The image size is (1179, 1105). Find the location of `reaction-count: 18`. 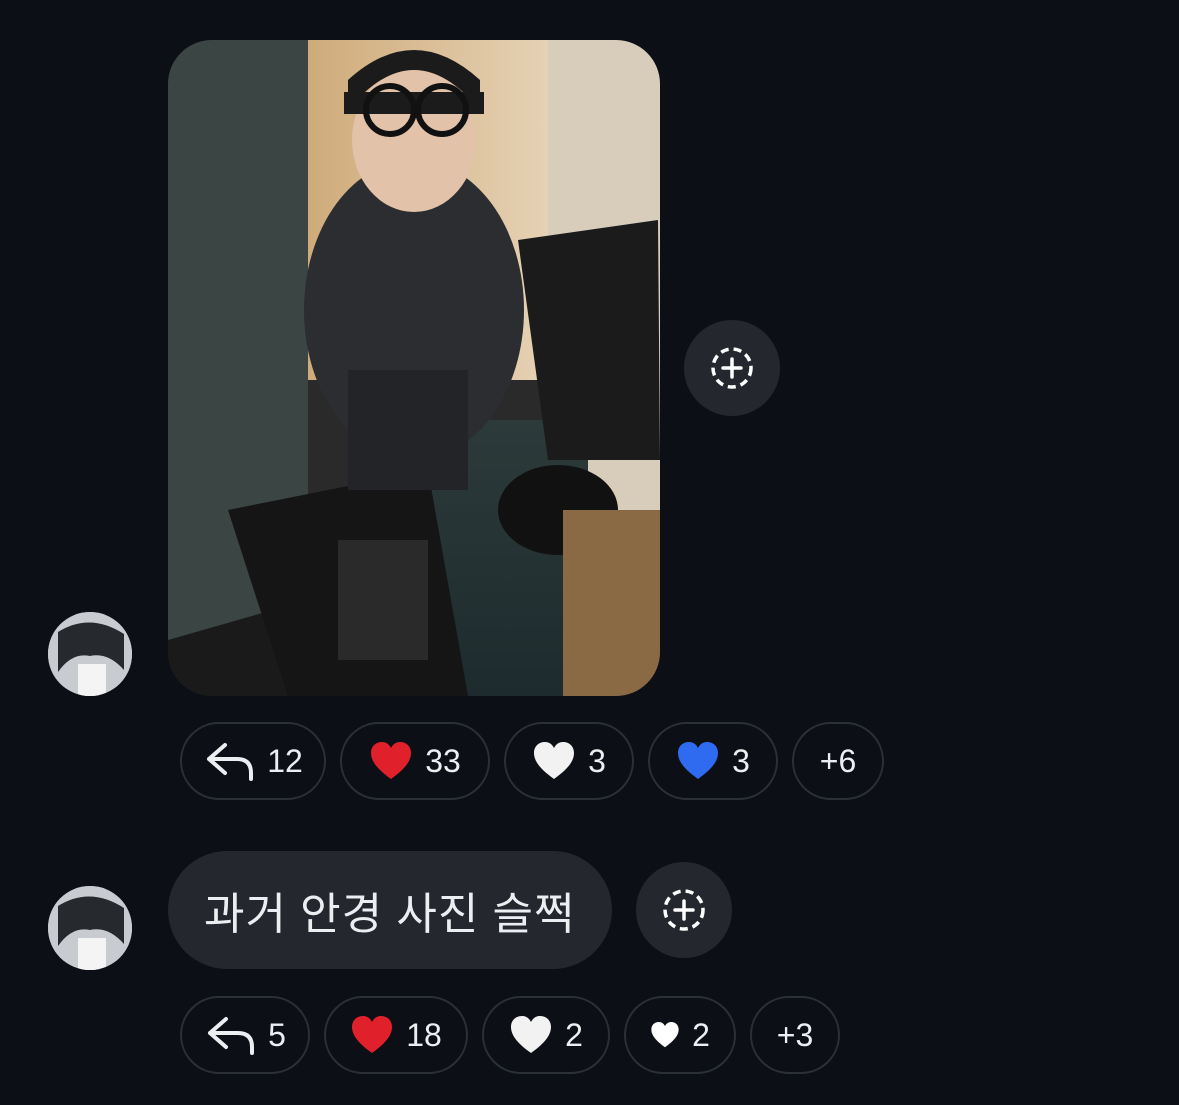

reaction-count: 18 is located at coordinates (424, 1034).